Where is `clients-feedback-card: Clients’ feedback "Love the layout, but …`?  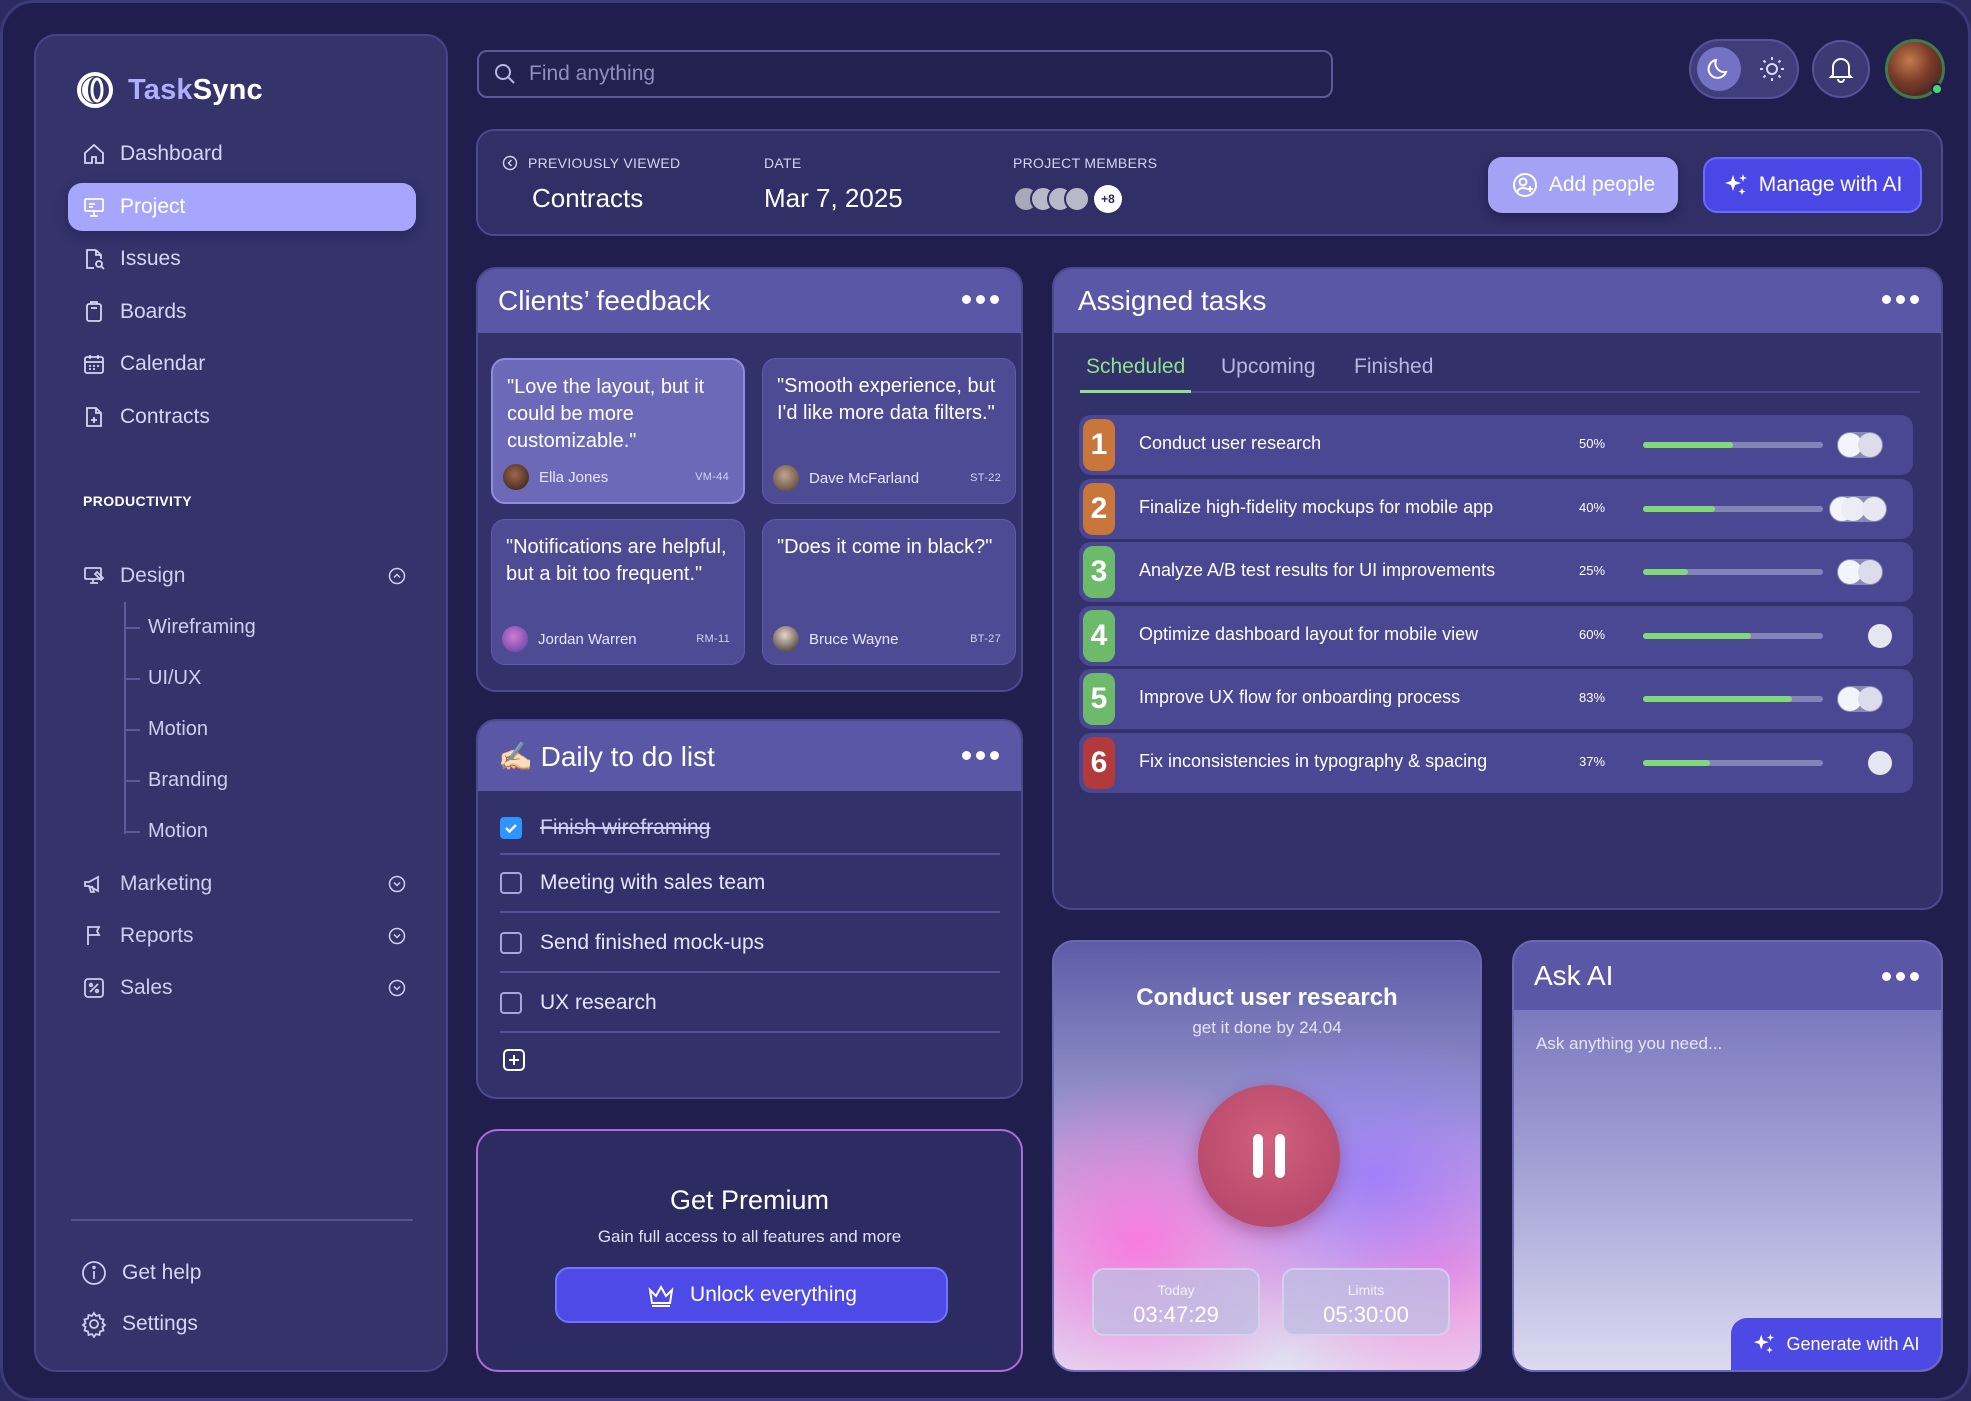 clients-feedback-card: Clients’ feedback "Love the layout, but … is located at coordinates (749, 479).